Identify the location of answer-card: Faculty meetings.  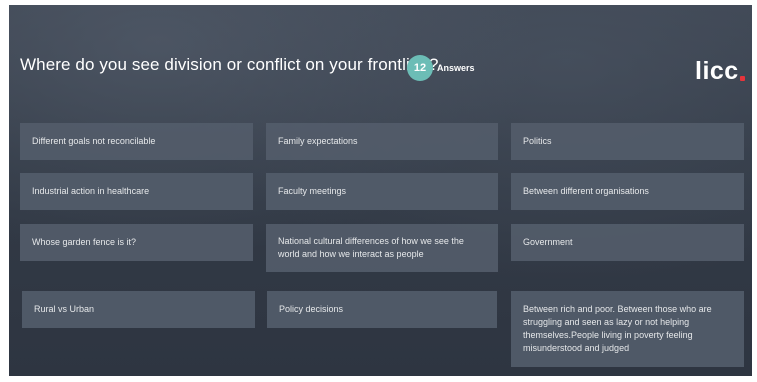
(382, 191).